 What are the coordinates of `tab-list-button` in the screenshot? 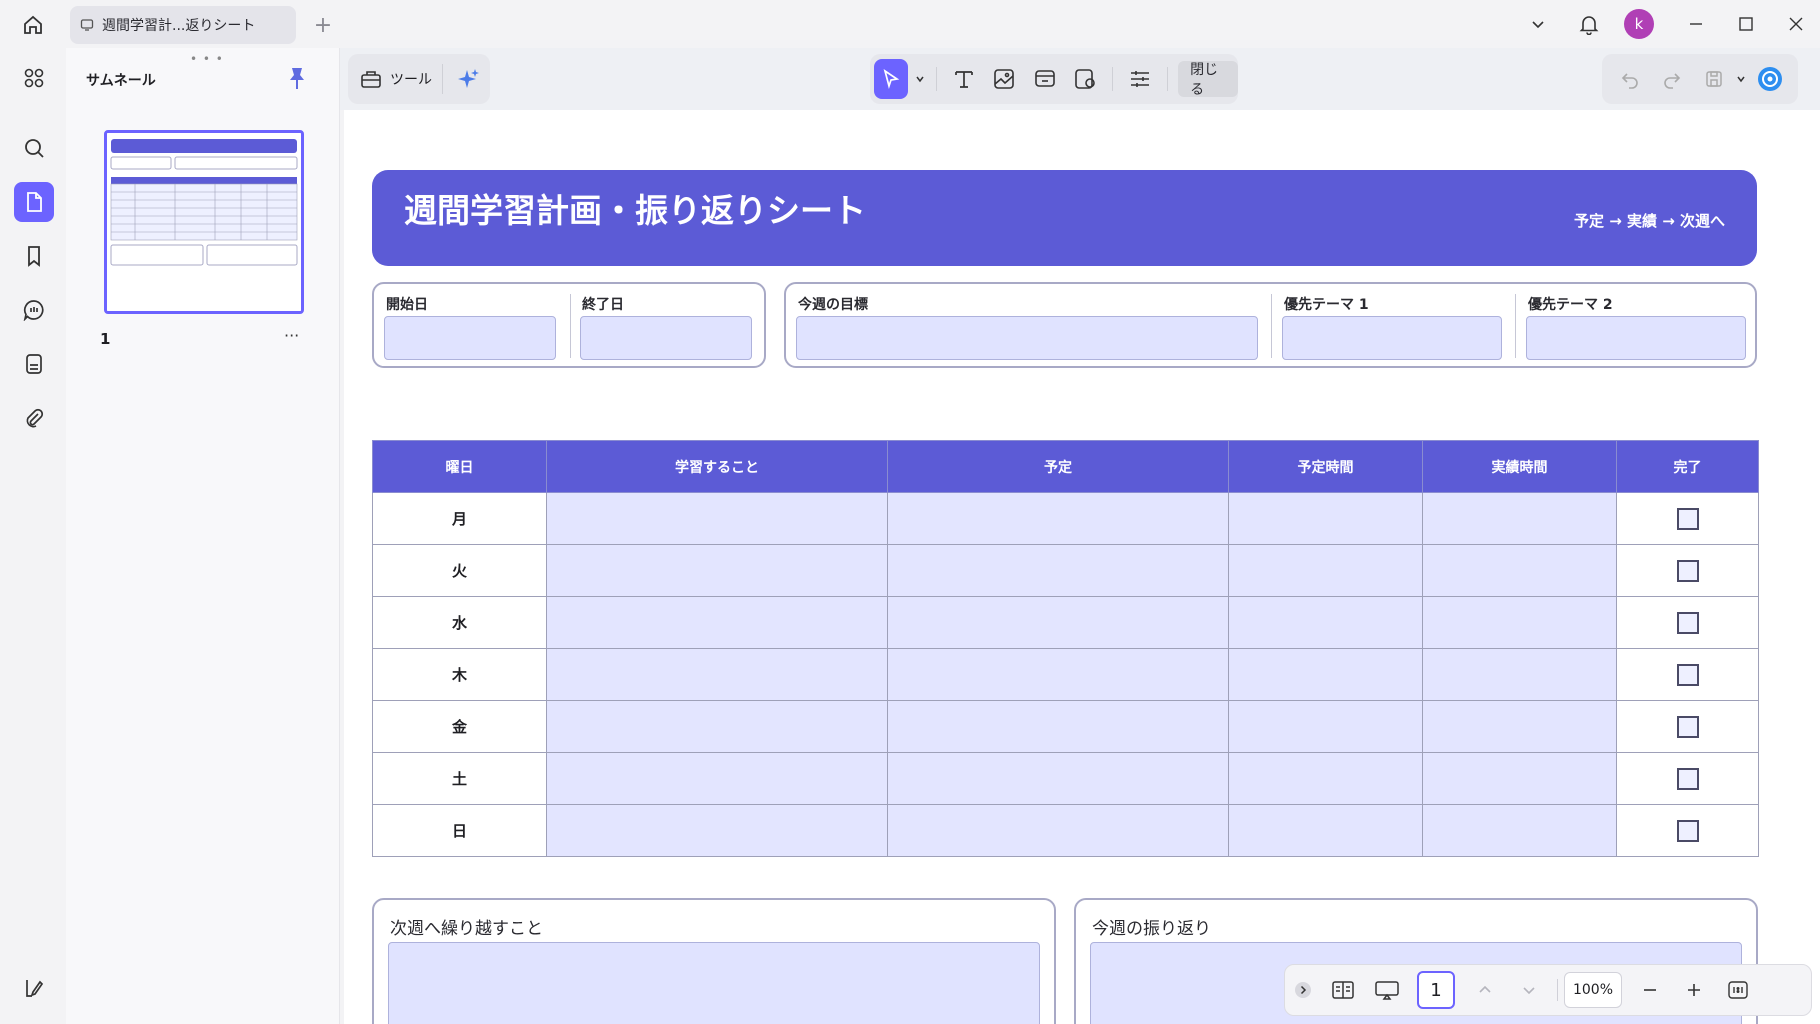 It's located at (1538, 24).